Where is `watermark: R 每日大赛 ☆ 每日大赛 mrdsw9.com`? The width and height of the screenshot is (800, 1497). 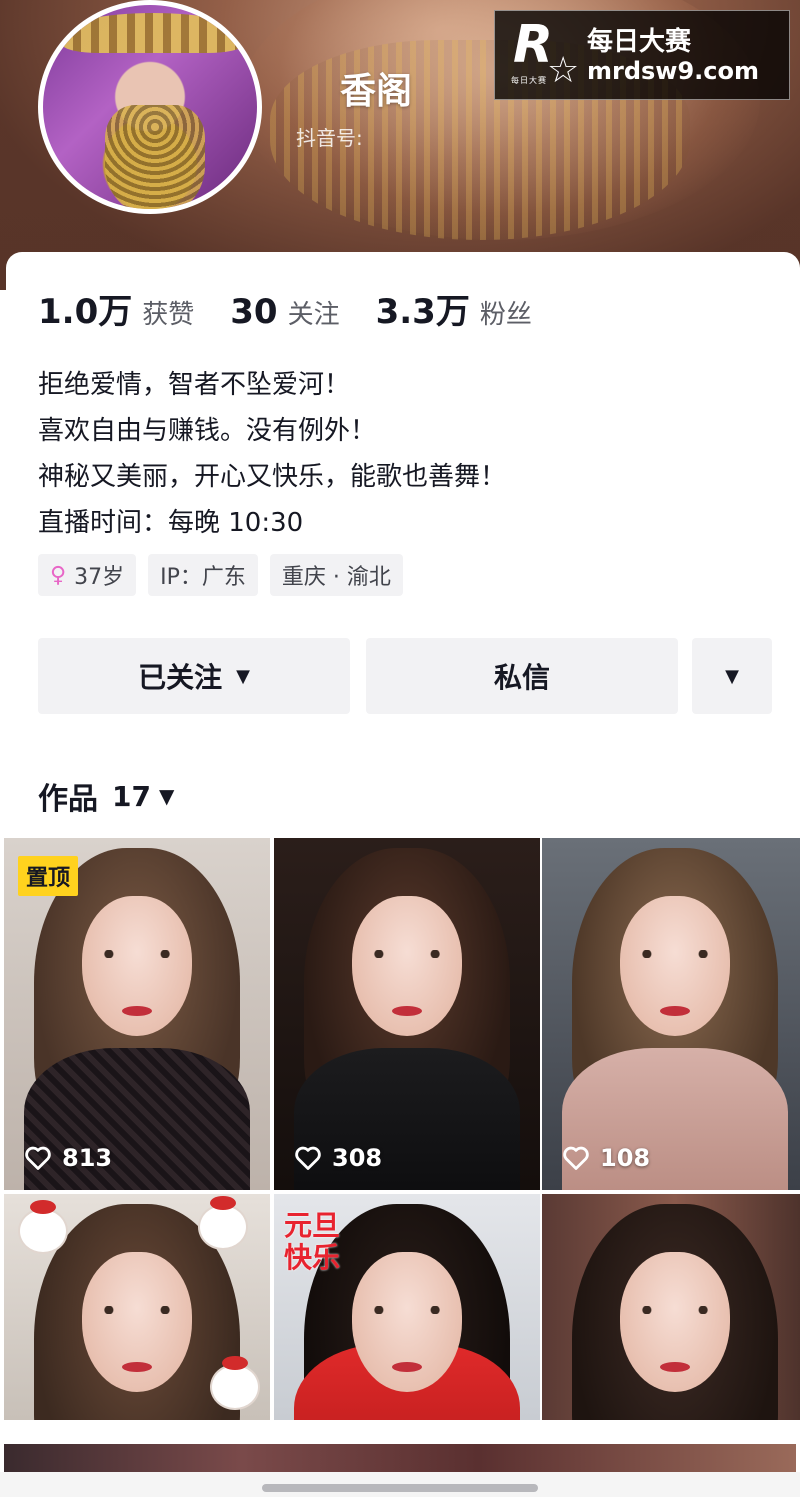
watermark: R 每日大赛 ☆ 每日大赛 mrdsw9.com is located at coordinates (642, 55).